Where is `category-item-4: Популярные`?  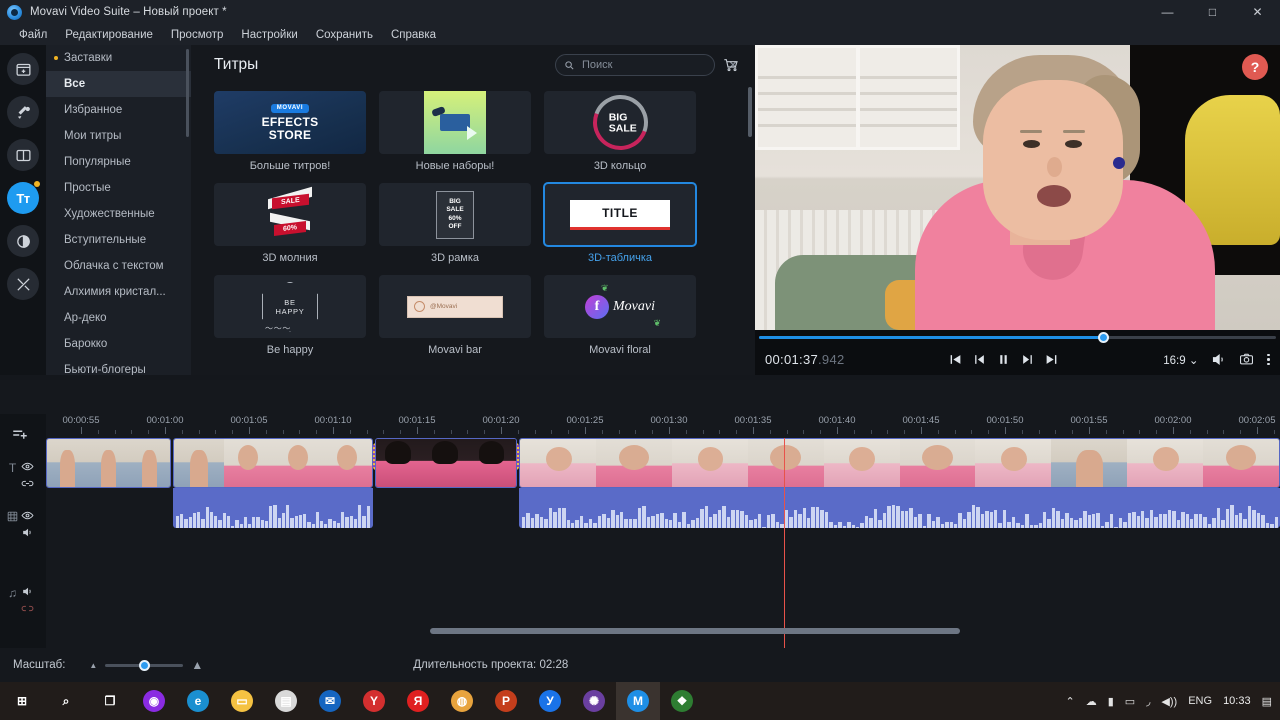 category-item-4: Популярные is located at coordinates (118, 162).